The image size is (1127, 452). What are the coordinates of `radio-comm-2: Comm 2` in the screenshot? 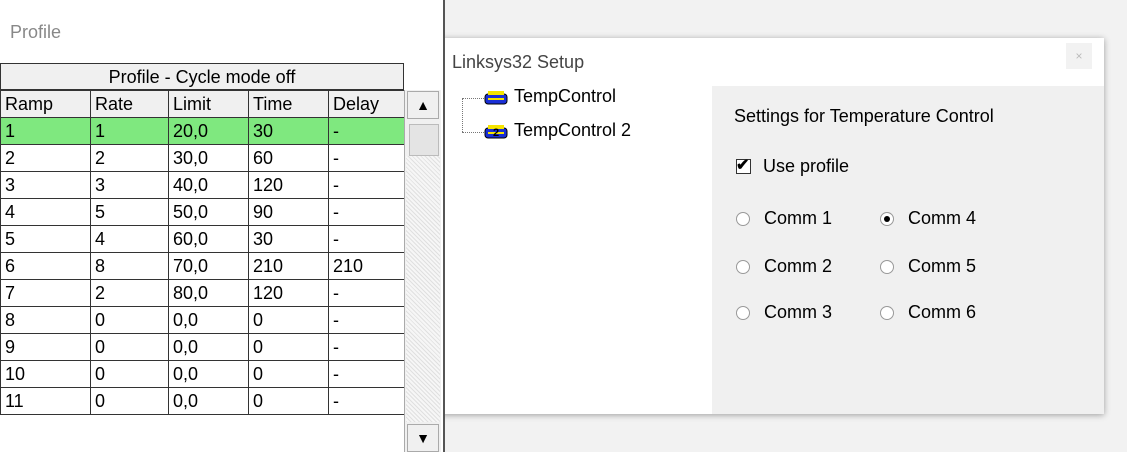 It's located at (784, 266).